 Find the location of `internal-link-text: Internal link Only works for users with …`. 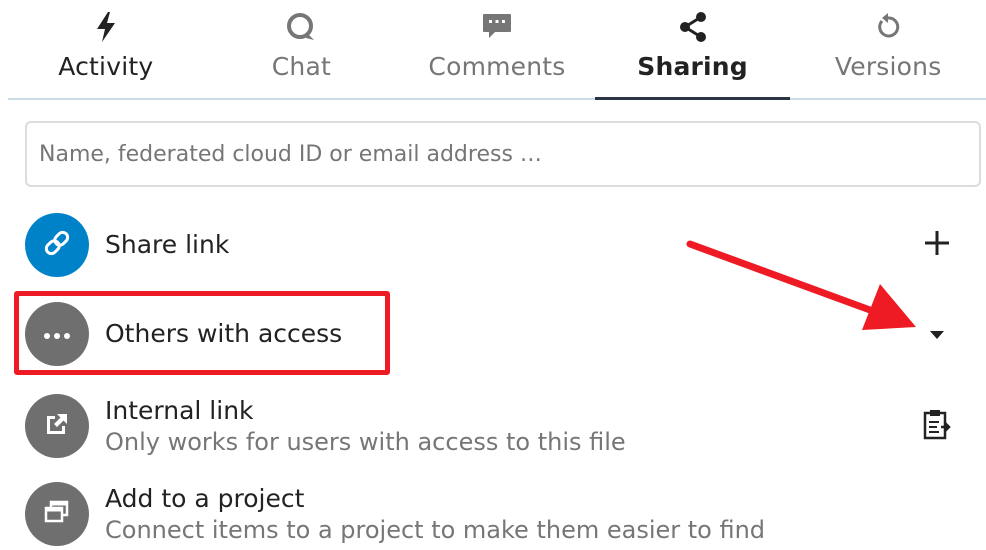

internal-link-text: Internal link Only works for users with … is located at coordinates (365, 426).